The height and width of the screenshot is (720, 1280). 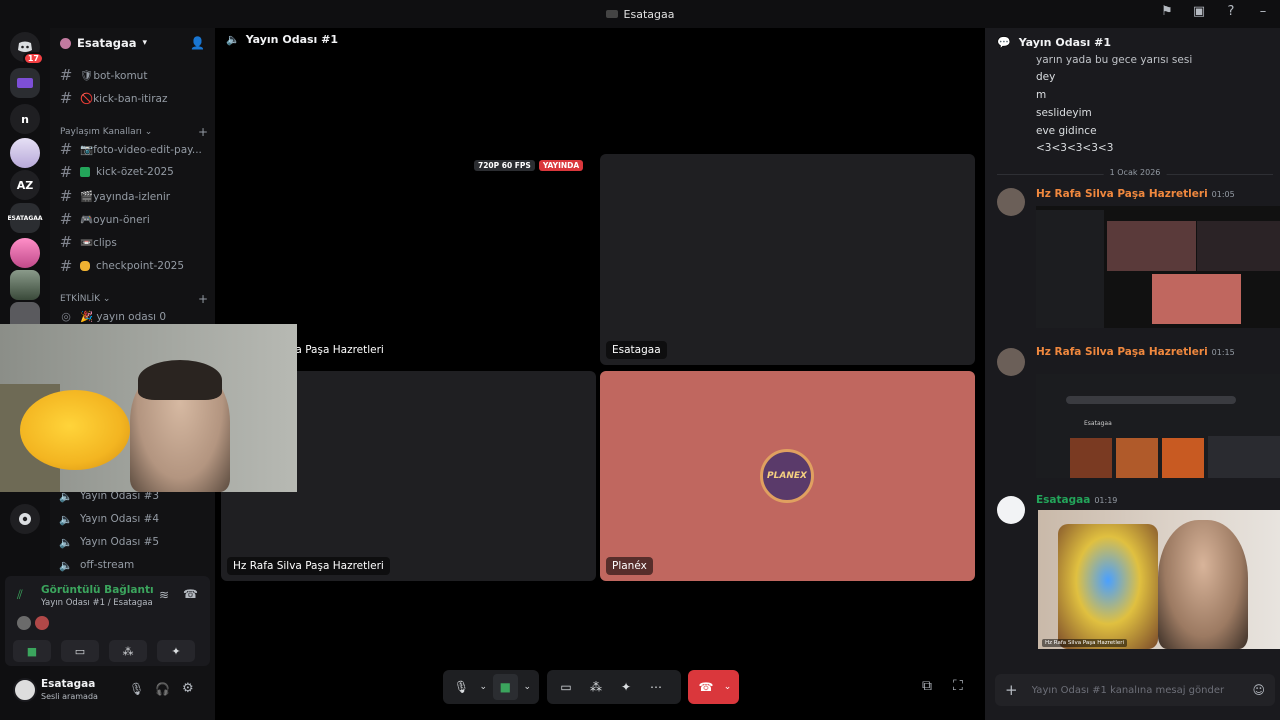 I want to click on stage-title: Yayın Odası #1, so click(x=292, y=39).